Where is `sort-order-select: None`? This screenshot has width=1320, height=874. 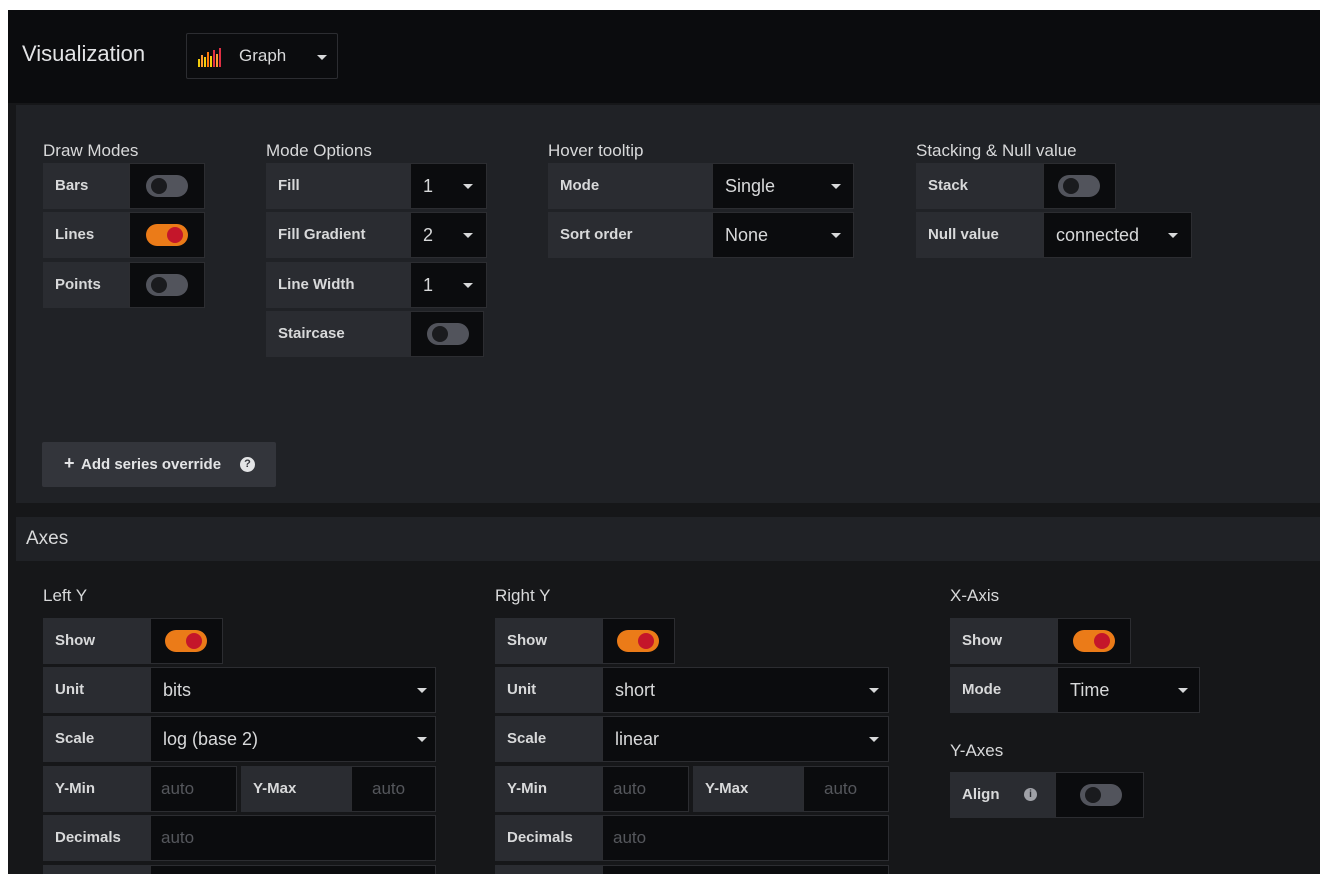
sort-order-select: None is located at coordinates (783, 235).